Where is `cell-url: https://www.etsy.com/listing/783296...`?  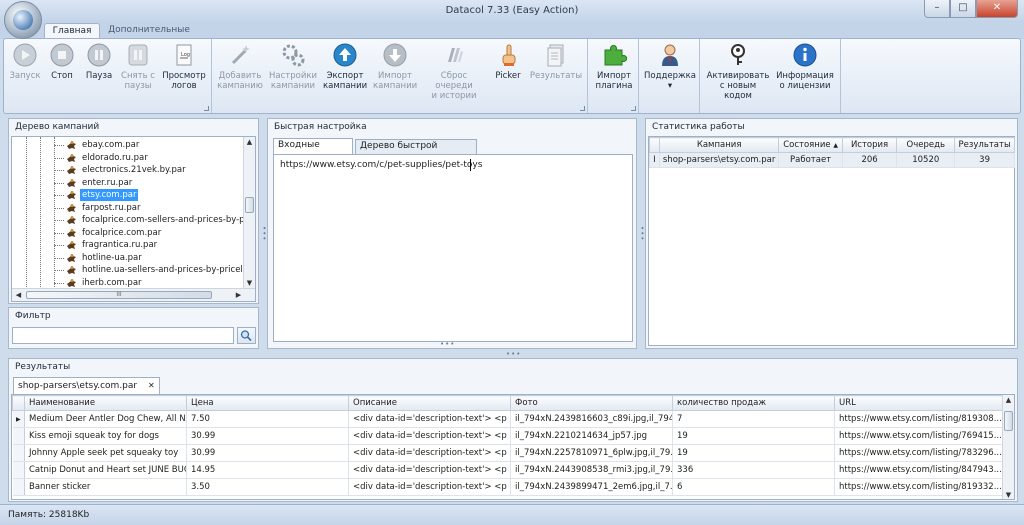 cell-url: https://www.etsy.com/listing/783296... is located at coordinates (921, 453).